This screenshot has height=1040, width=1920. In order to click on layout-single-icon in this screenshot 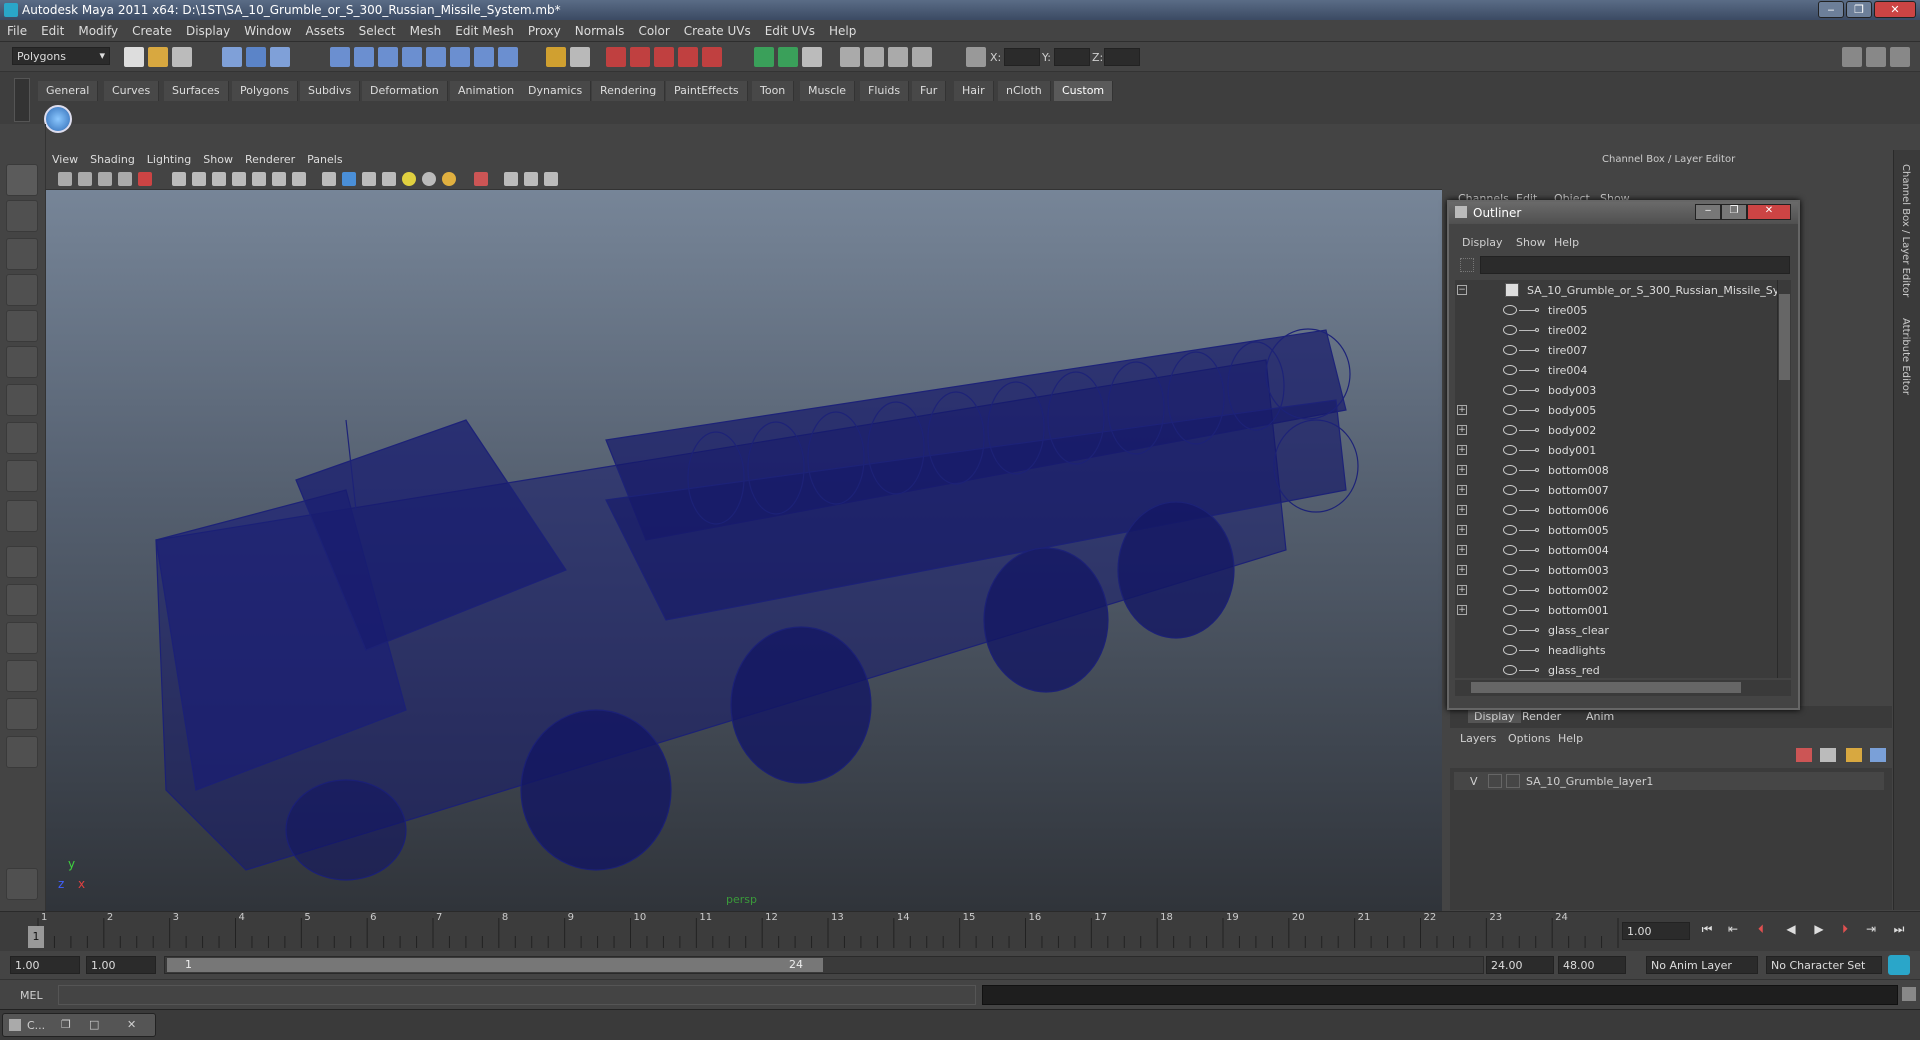, I will do `click(22, 562)`.